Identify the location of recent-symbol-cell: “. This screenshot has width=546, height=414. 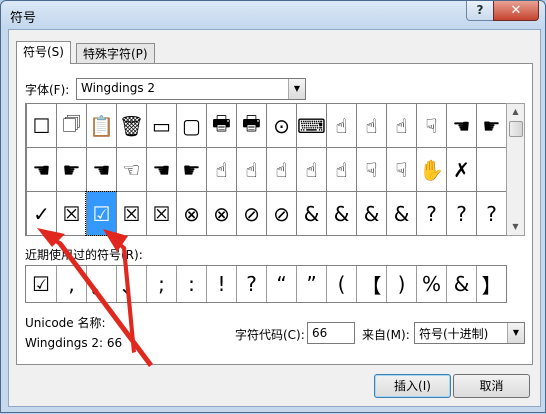
(281, 284).